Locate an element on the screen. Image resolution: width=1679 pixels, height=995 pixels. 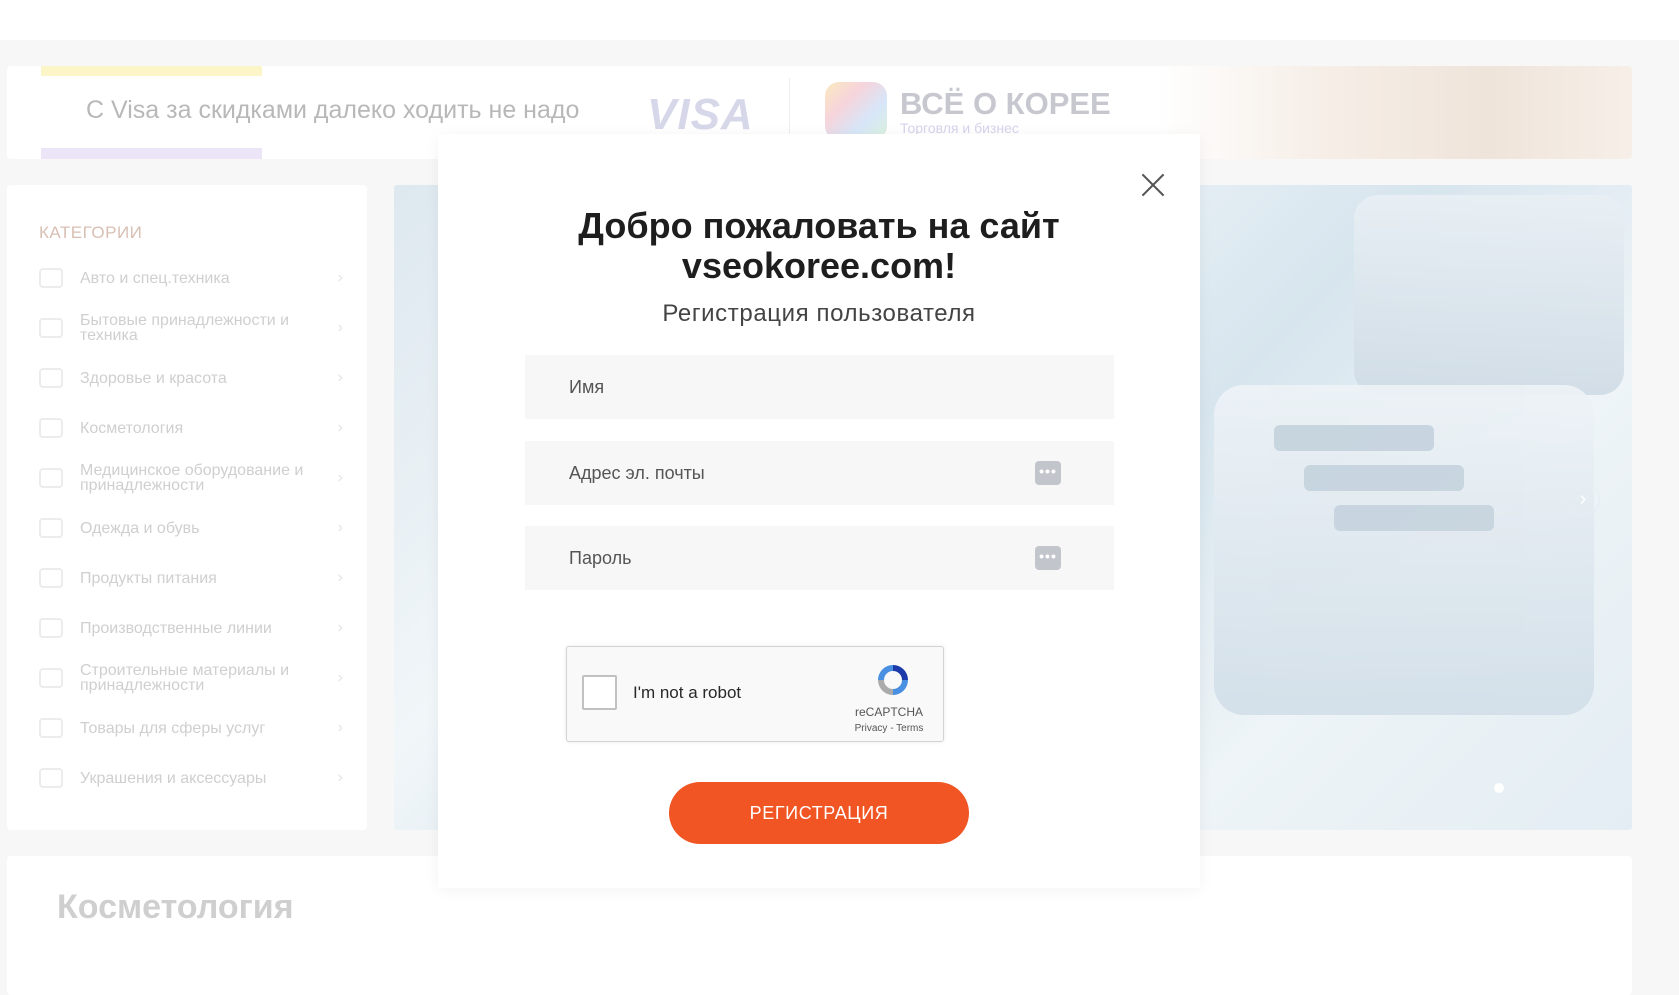
modal-title: Добро пожаловать на сайт vseokoree.com! is located at coordinates (819, 246).